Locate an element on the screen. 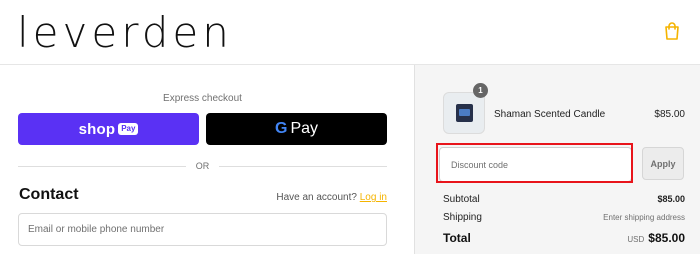  quantity-badge: 1 is located at coordinates (480, 90).